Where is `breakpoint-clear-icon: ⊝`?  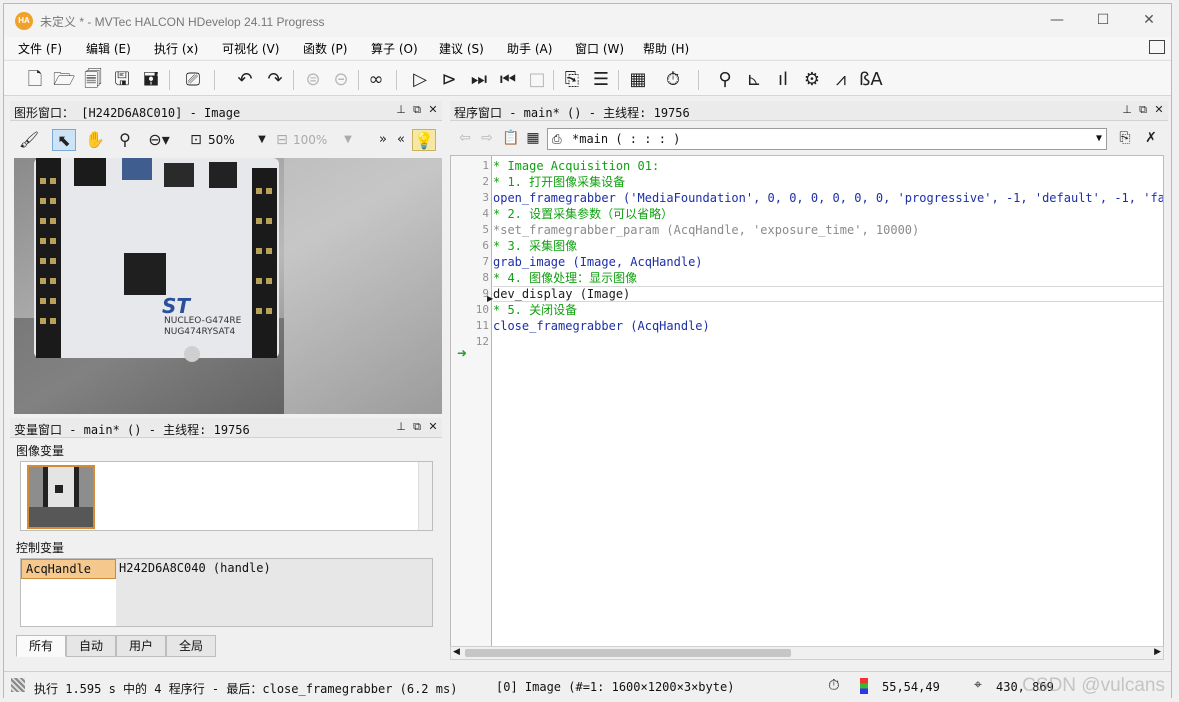 breakpoint-clear-icon: ⊝ is located at coordinates (341, 80).